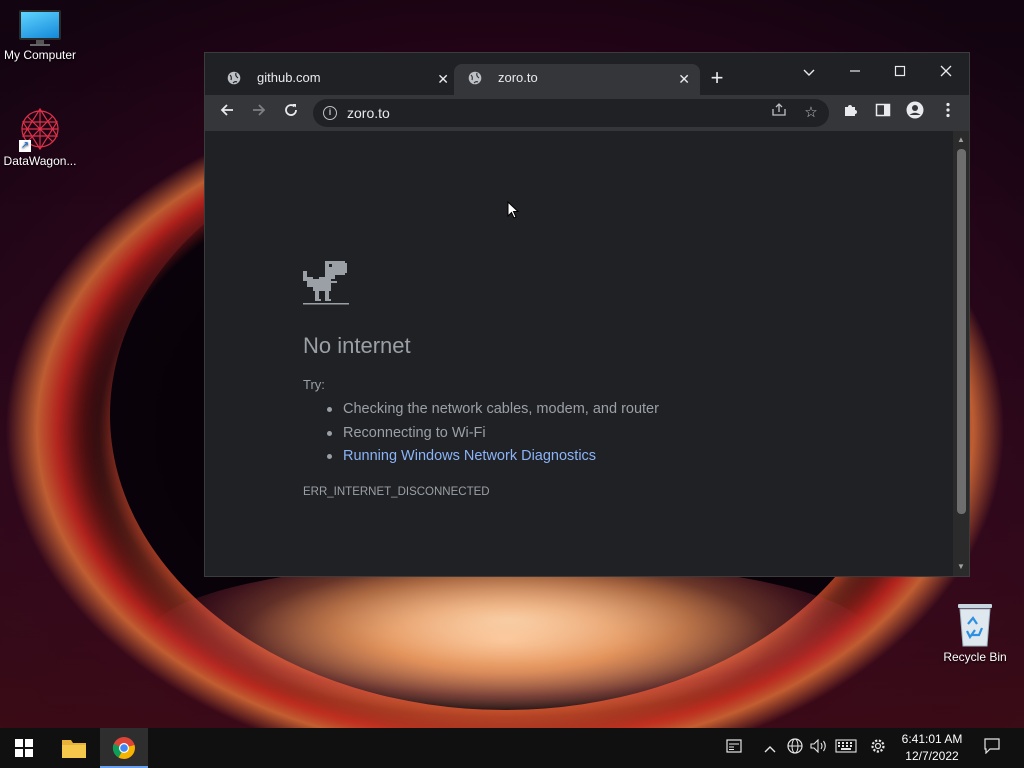  I want to click on address-bar: i zoro.to ☆, so click(571, 113).